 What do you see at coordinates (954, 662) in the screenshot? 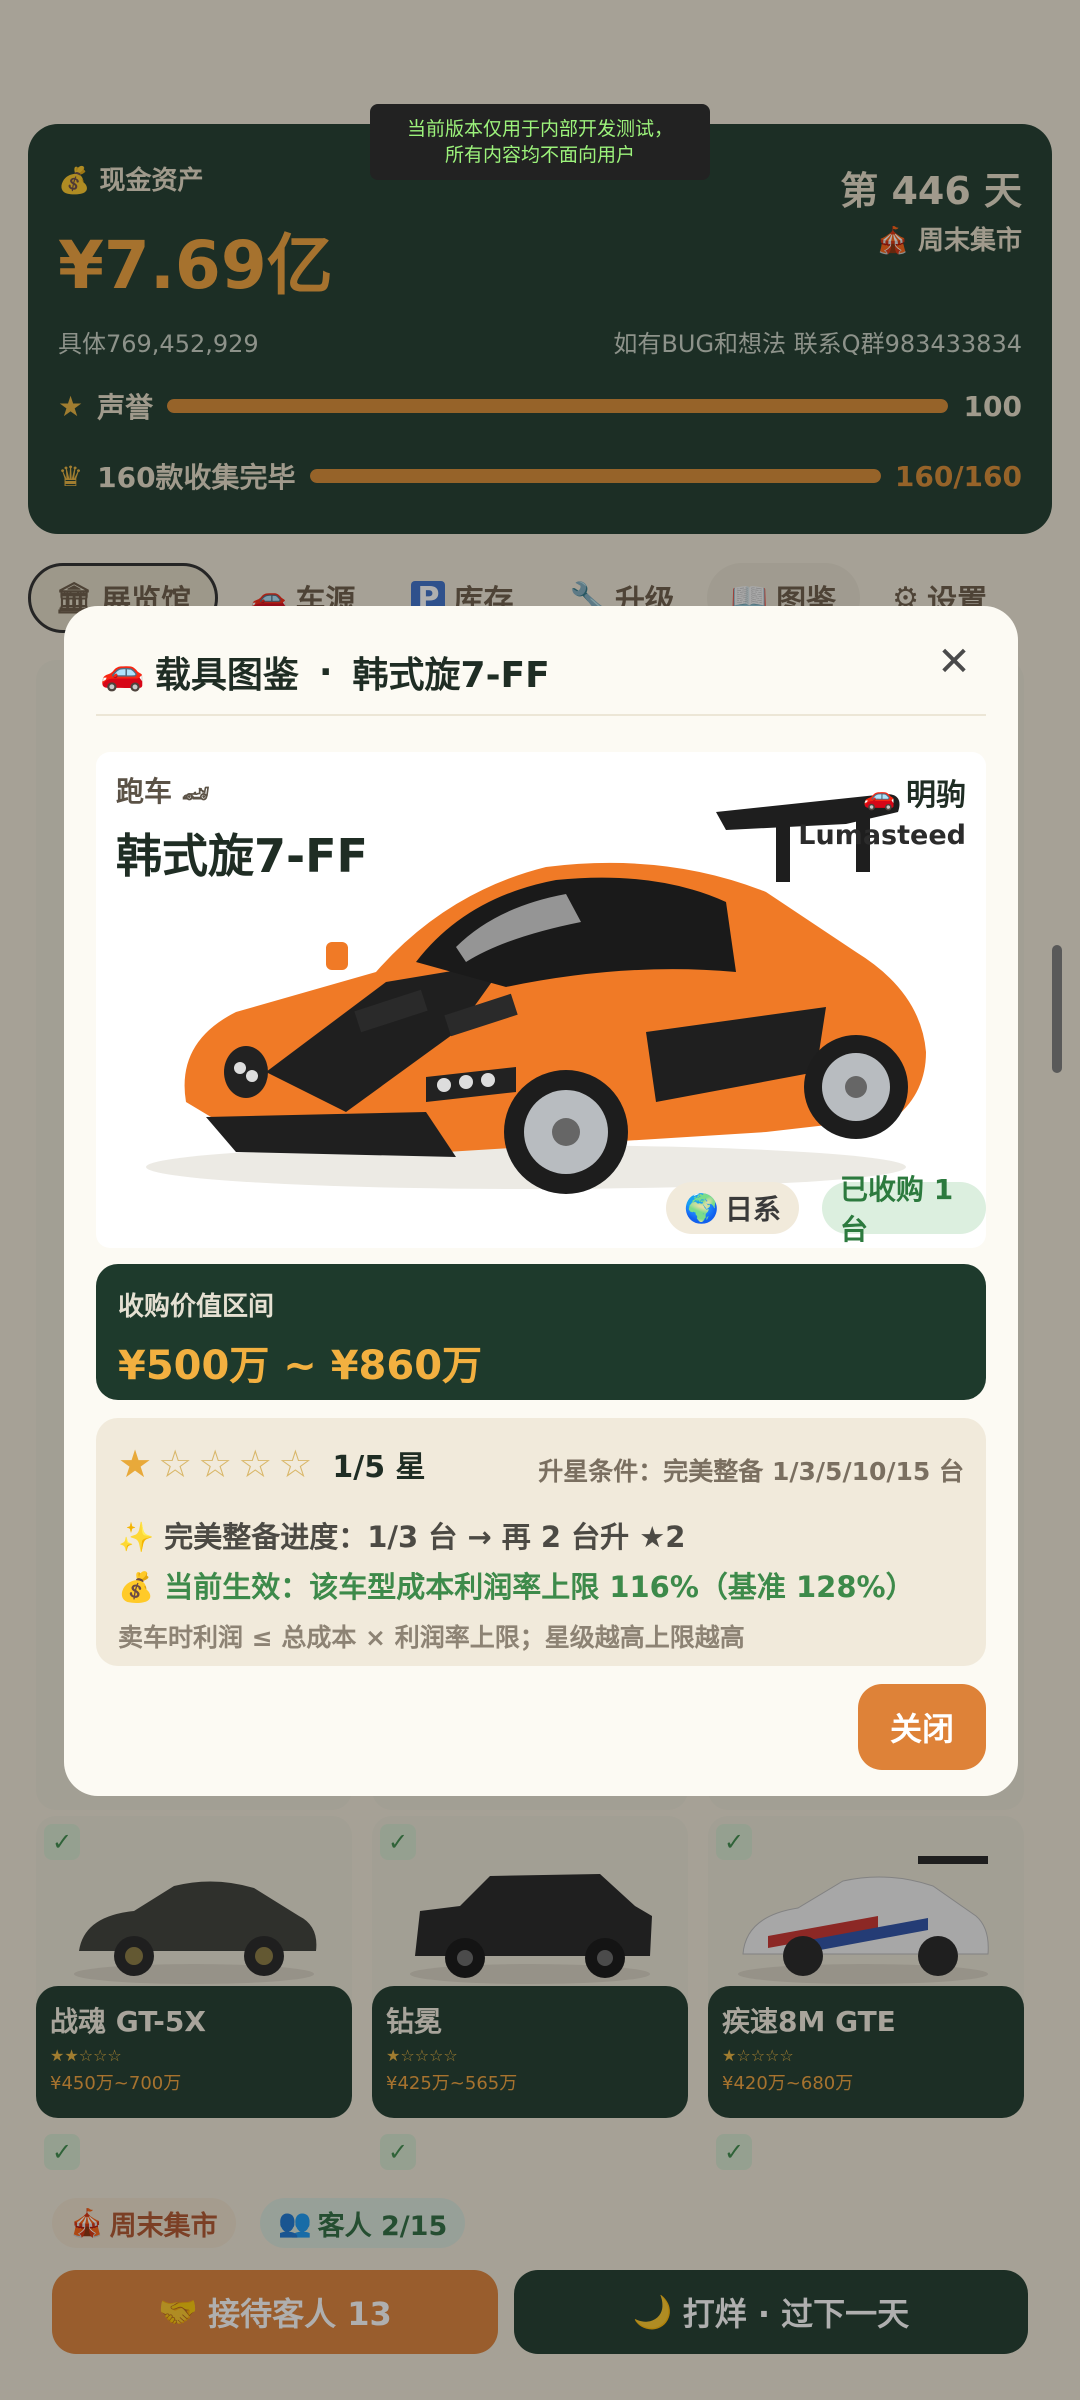
I see `close-icon: ✕` at bounding box center [954, 662].